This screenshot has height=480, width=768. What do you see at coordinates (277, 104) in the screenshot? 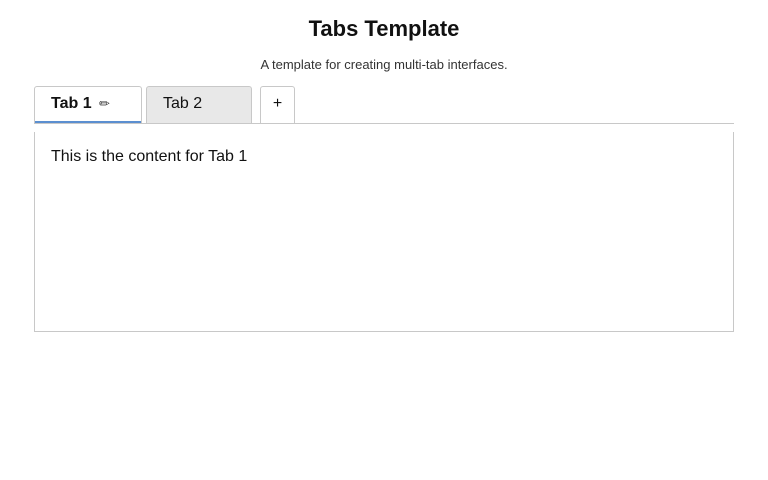
I see `add-tab-button: +` at bounding box center [277, 104].